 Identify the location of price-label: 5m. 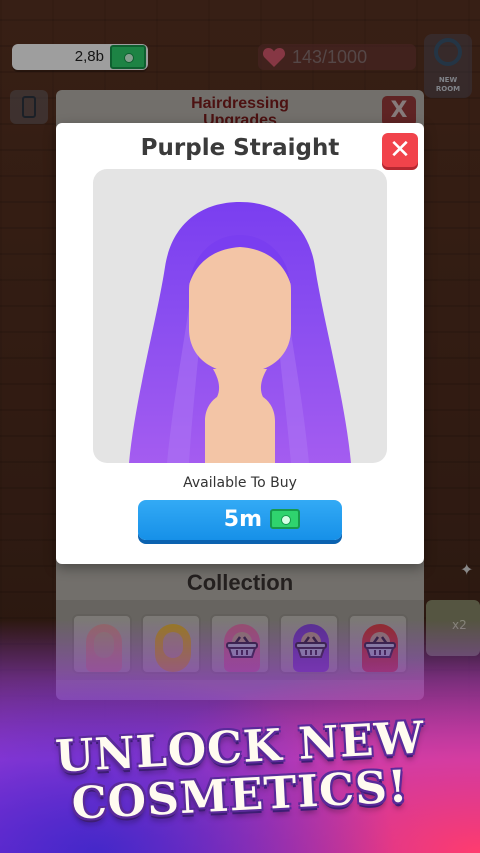
(242, 519).